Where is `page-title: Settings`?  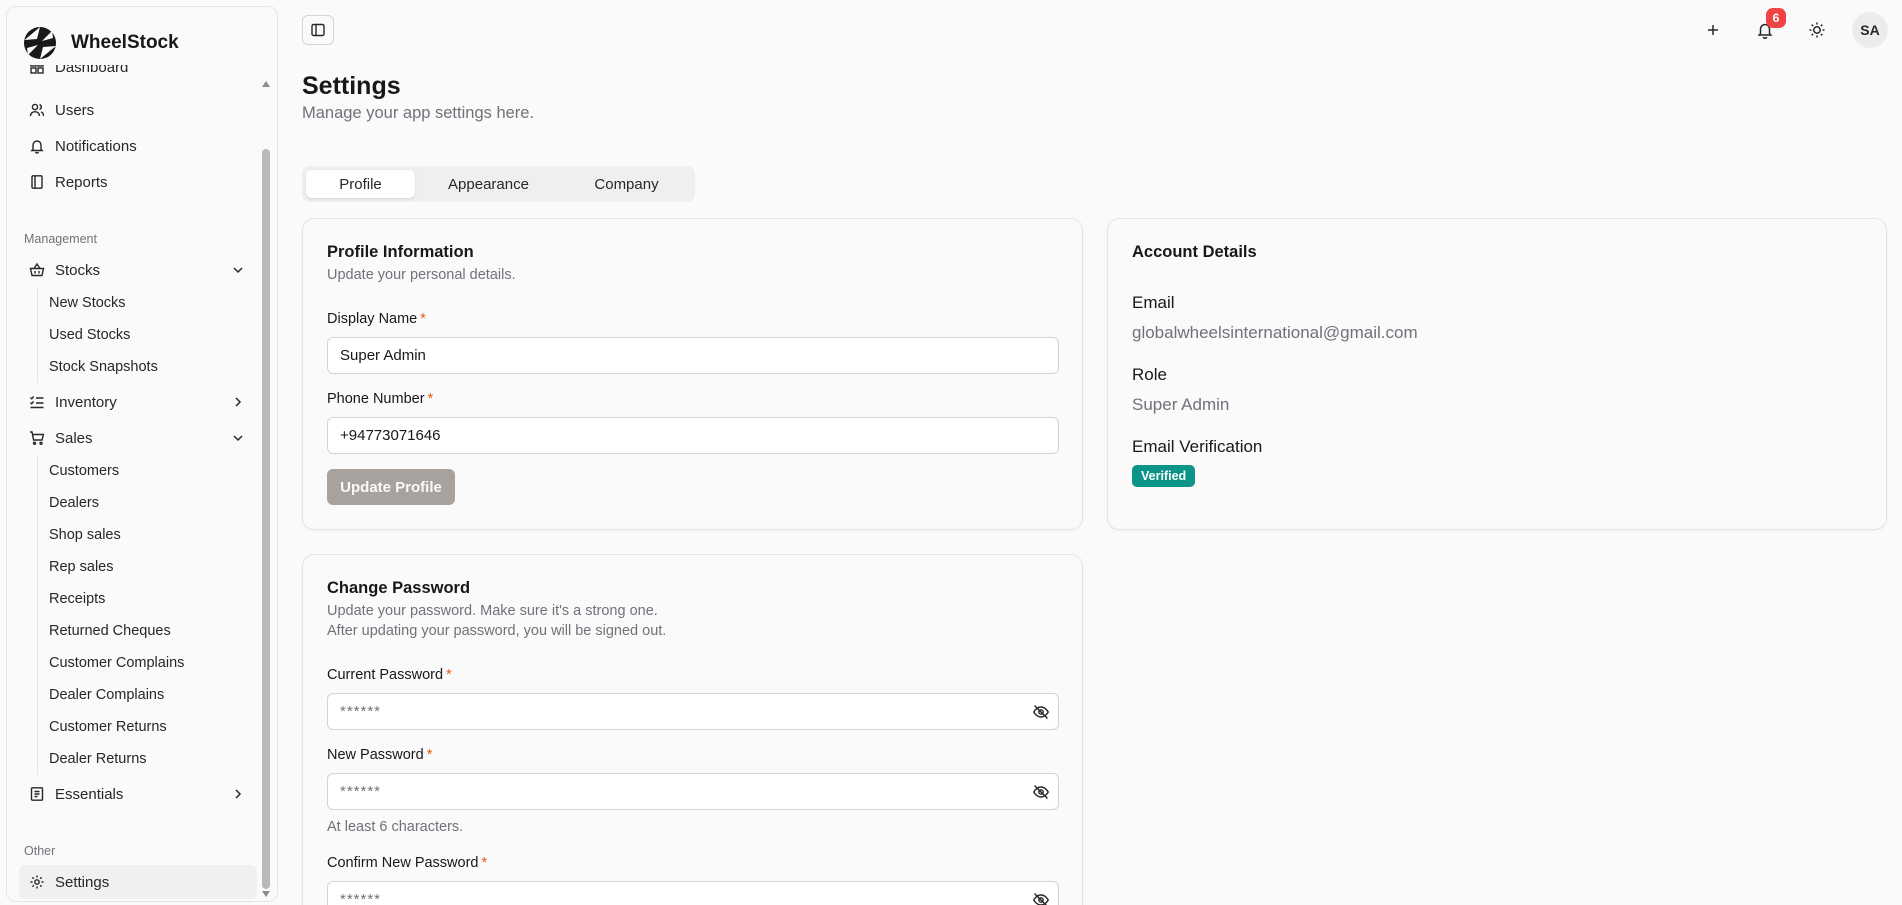
page-title: Settings is located at coordinates (351, 86).